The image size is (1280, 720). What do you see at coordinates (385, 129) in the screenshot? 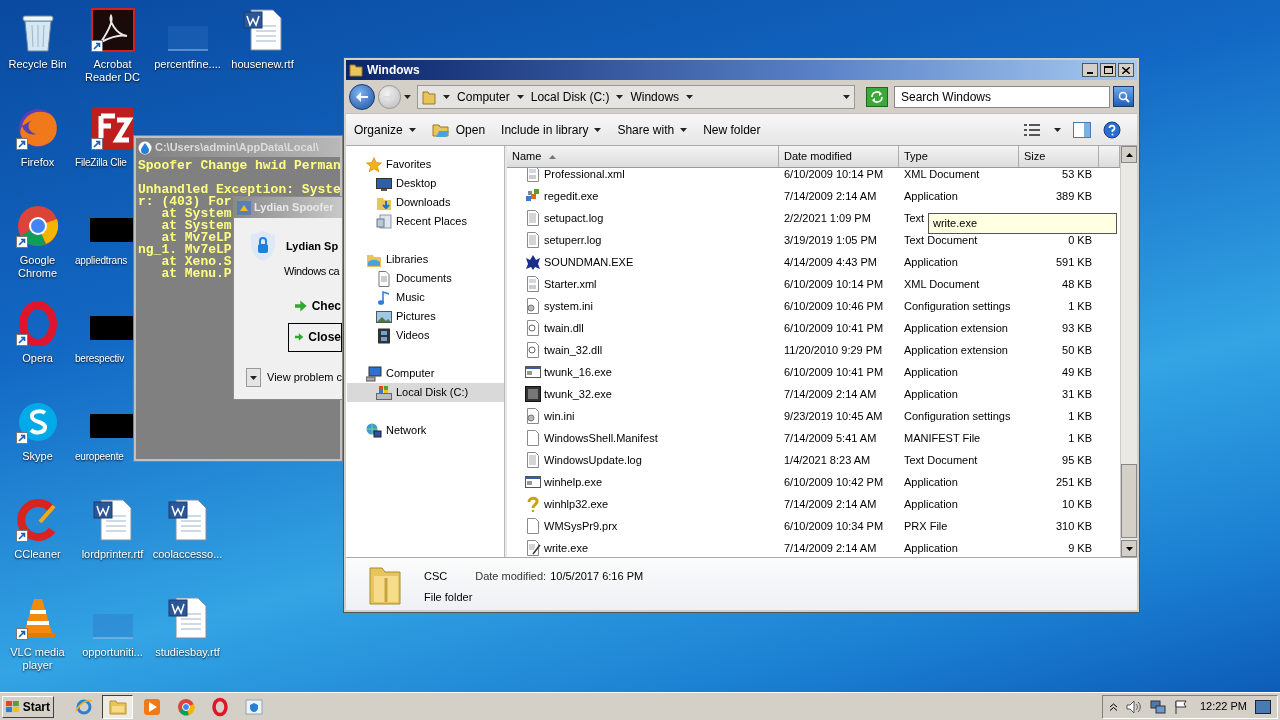
I see `toolbar-button: Organize` at bounding box center [385, 129].